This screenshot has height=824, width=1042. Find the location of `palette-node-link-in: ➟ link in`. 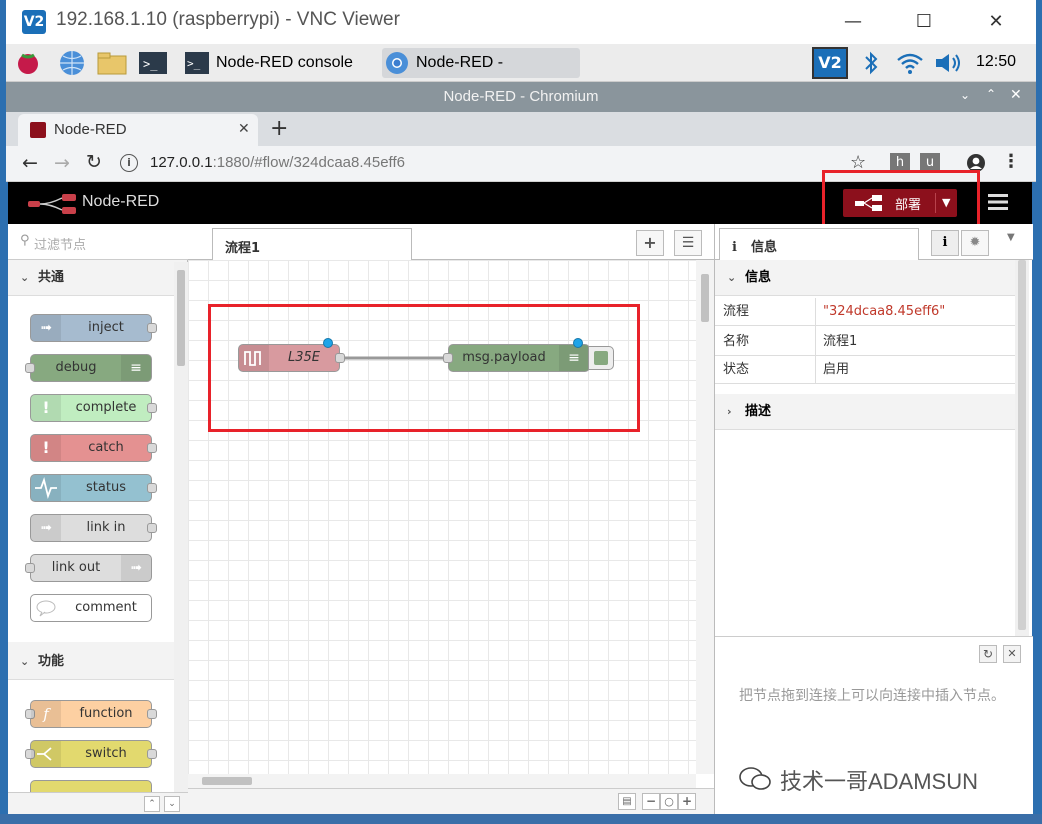

palette-node-link-in: ➟ link in is located at coordinates (93, 528).